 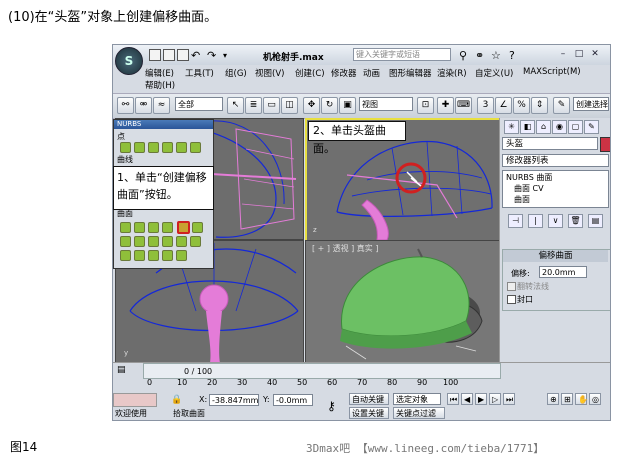 I want to click on menu-group: 组(G), so click(x=236, y=73).